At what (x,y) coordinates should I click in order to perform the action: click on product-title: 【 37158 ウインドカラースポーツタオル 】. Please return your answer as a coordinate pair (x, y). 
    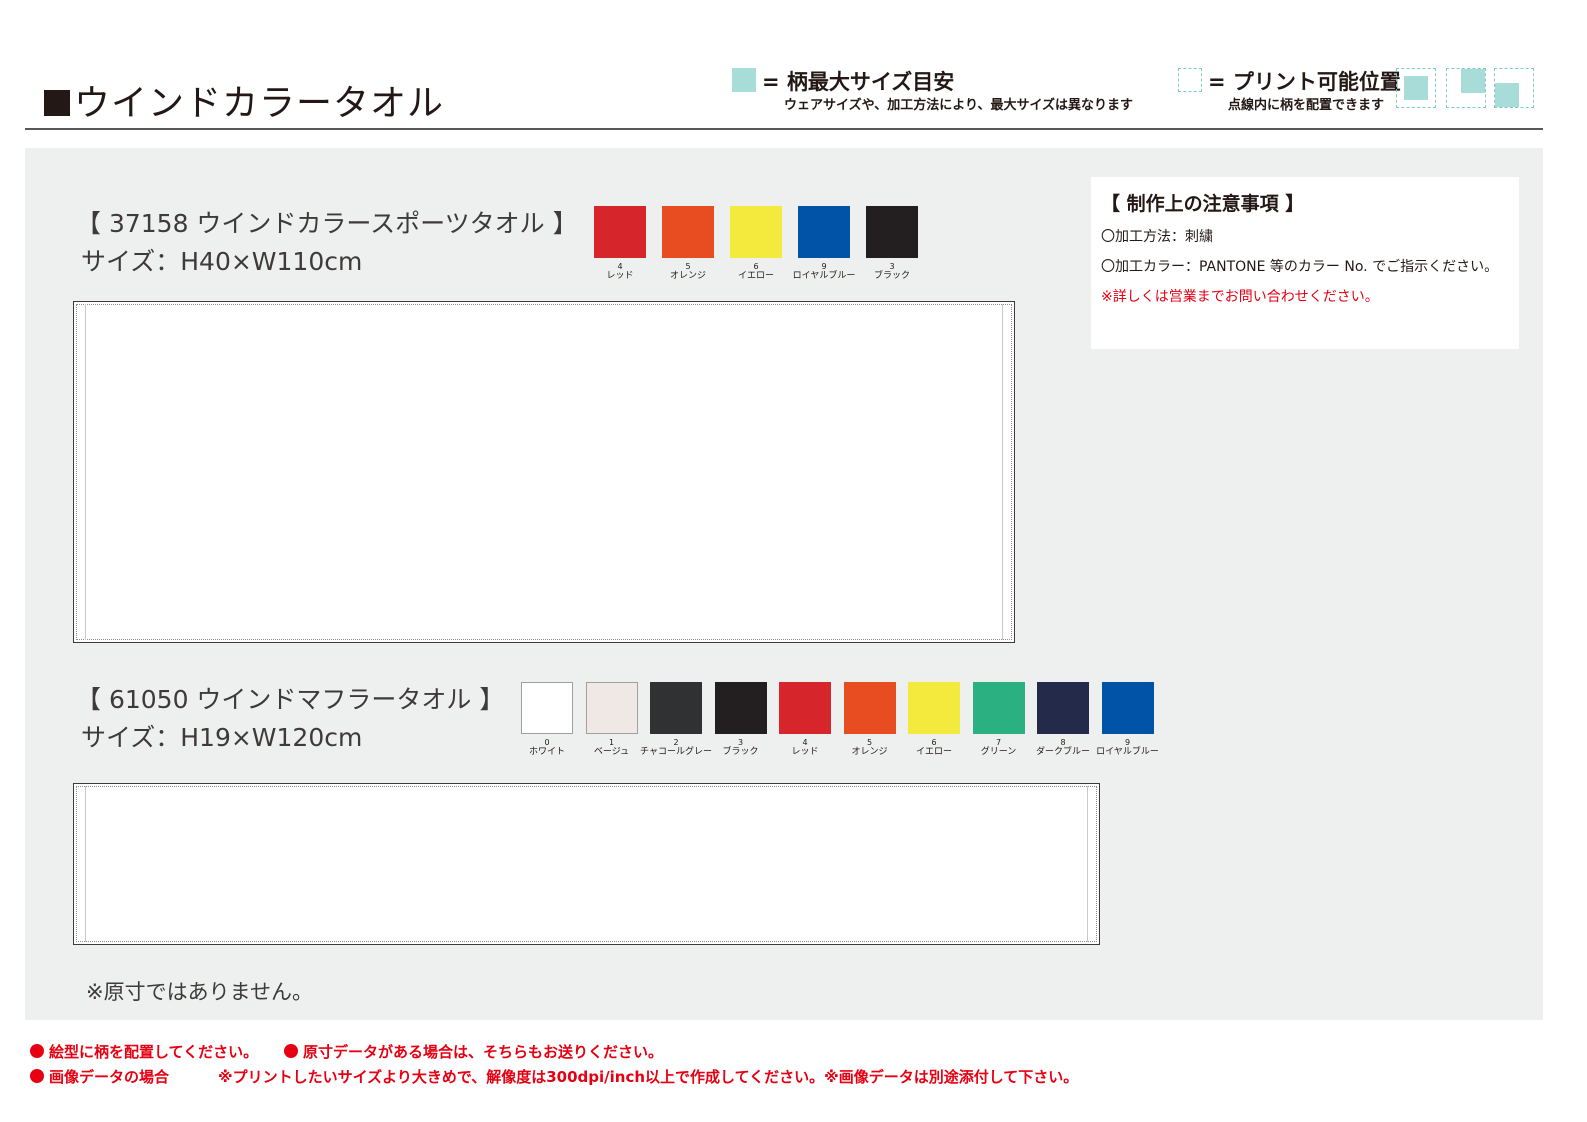
    Looking at the image, I should click on (327, 223).